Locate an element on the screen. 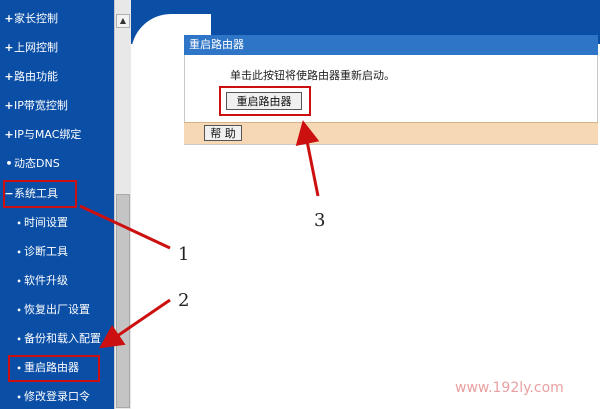 Image resolution: width=600 pixels, height=409 pixels. callout-number-2: 2 is located at coordinates (184, 300).